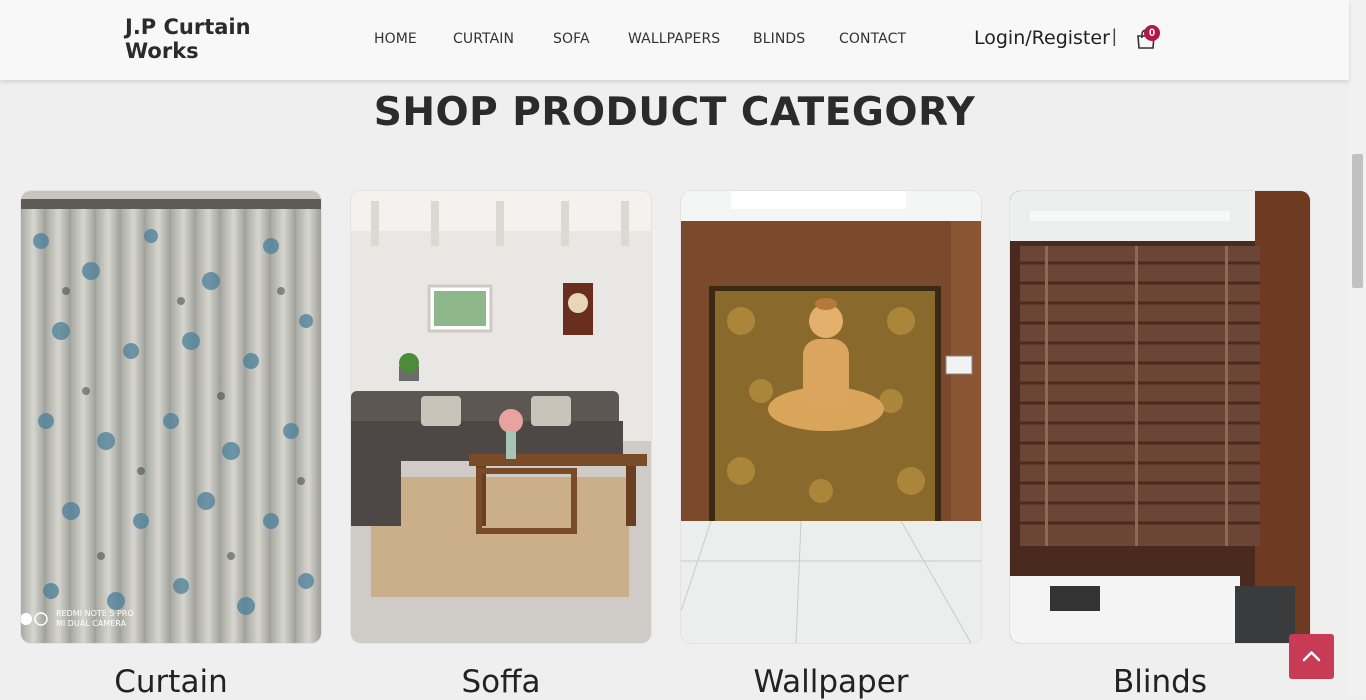  I want to click on sofa-image, so click(501, 417).